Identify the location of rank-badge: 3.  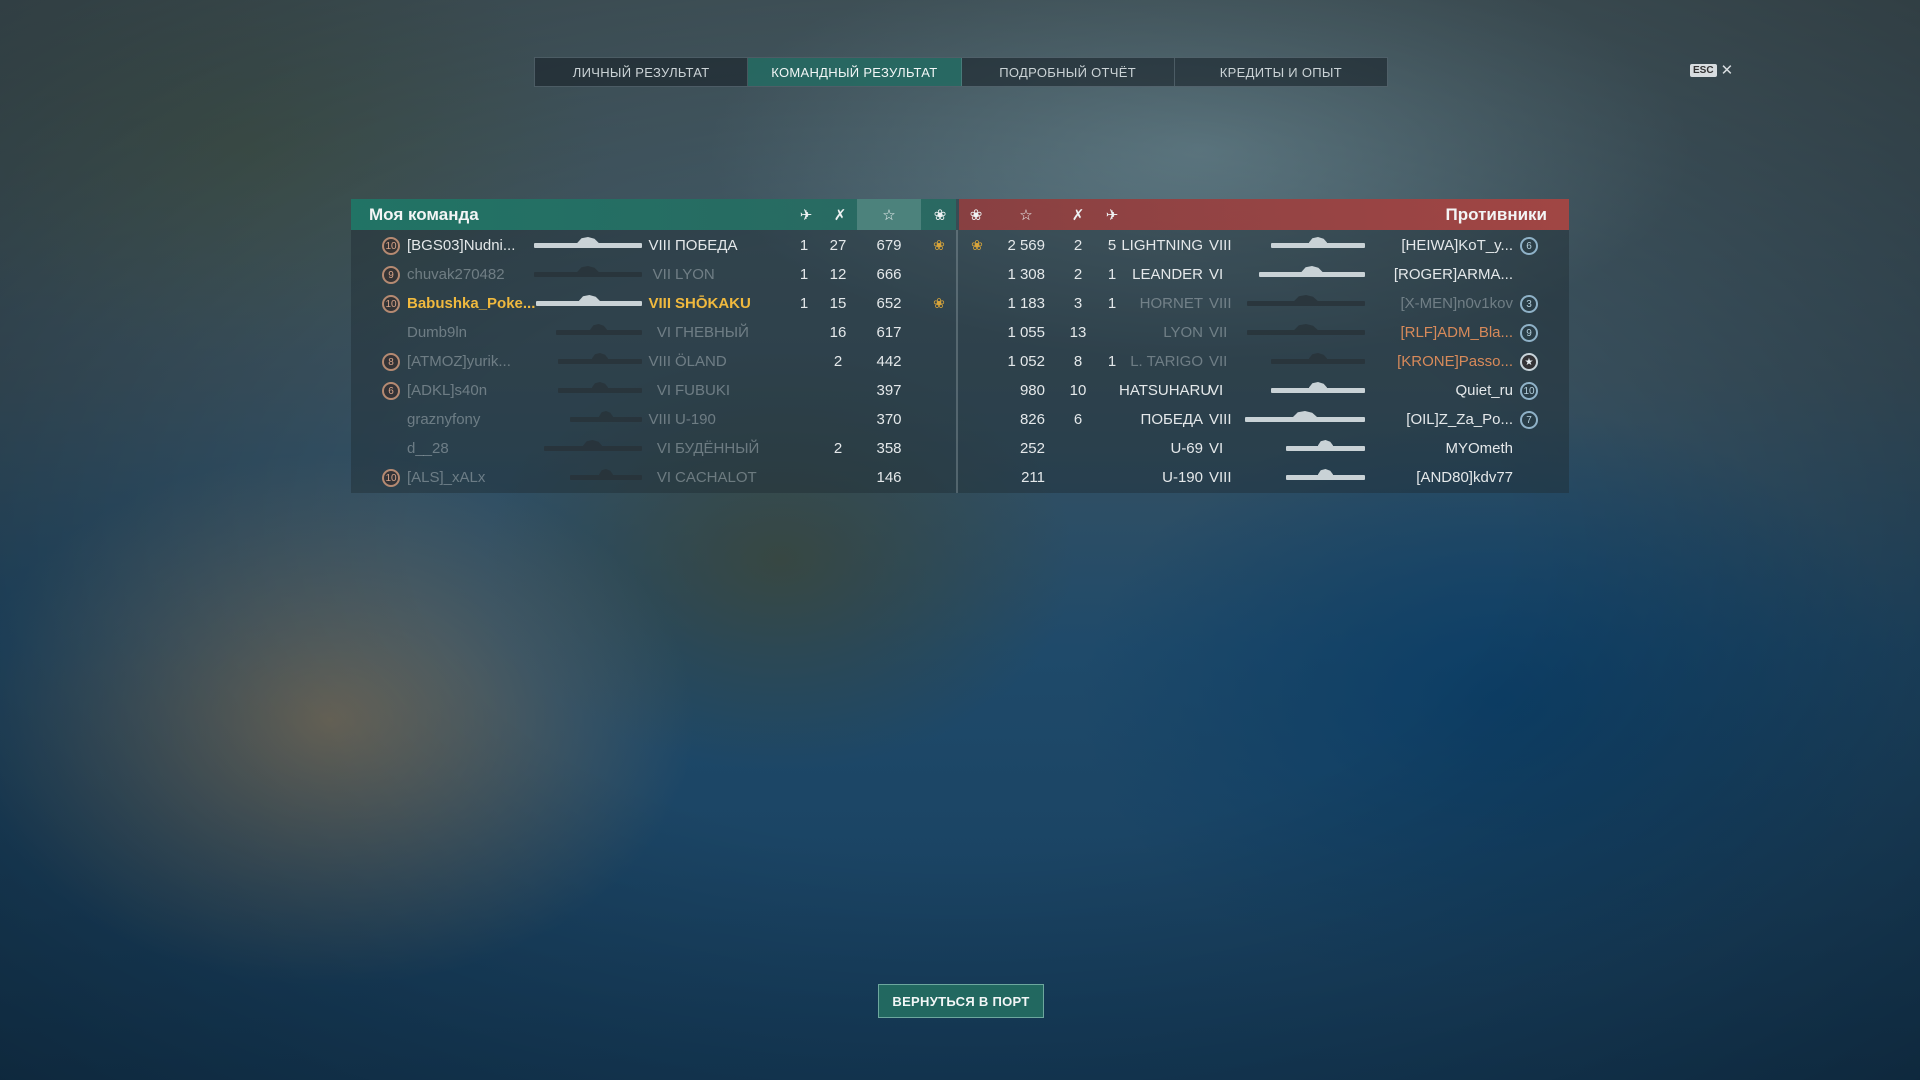
(1529, 304).